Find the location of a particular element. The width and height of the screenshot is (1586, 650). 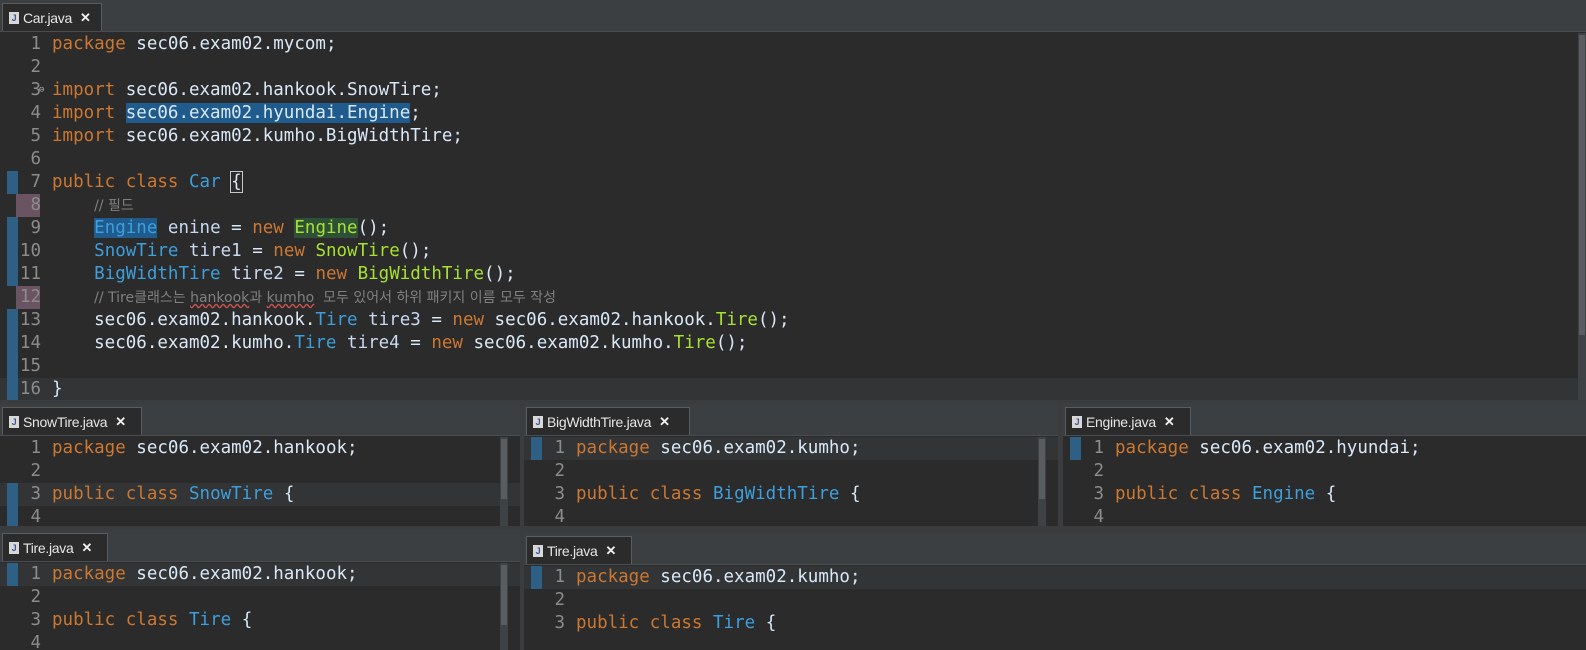

line-number: 11 is located at coordinates (30, 274).